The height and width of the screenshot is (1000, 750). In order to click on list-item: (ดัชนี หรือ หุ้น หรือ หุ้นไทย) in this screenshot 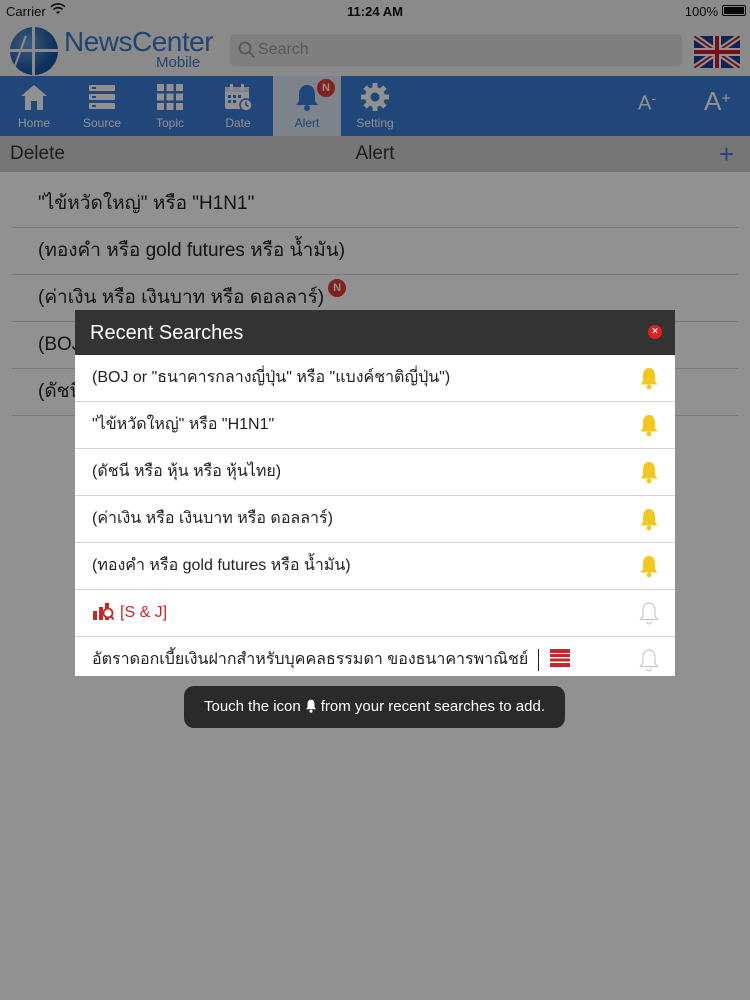, I will do `click(375, 472)`.